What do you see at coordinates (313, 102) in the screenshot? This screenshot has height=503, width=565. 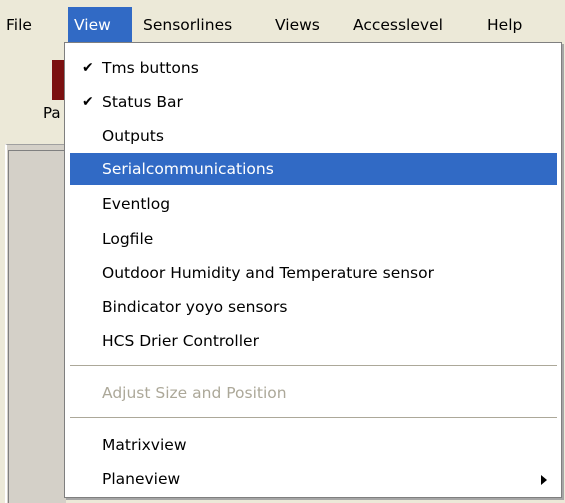 I see `menu-item-status-bar: ✔ Status Bar` at bounding box center [313, 102].